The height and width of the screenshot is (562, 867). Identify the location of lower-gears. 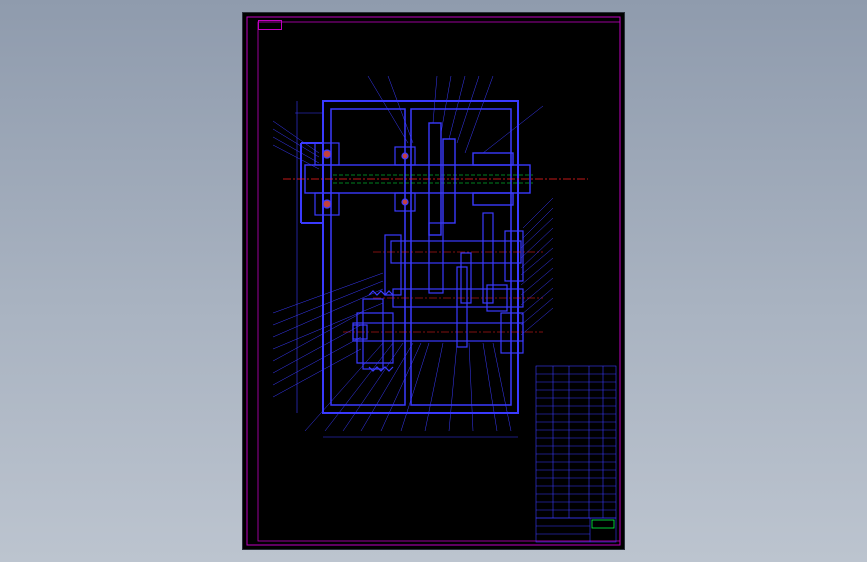
(440, 318).